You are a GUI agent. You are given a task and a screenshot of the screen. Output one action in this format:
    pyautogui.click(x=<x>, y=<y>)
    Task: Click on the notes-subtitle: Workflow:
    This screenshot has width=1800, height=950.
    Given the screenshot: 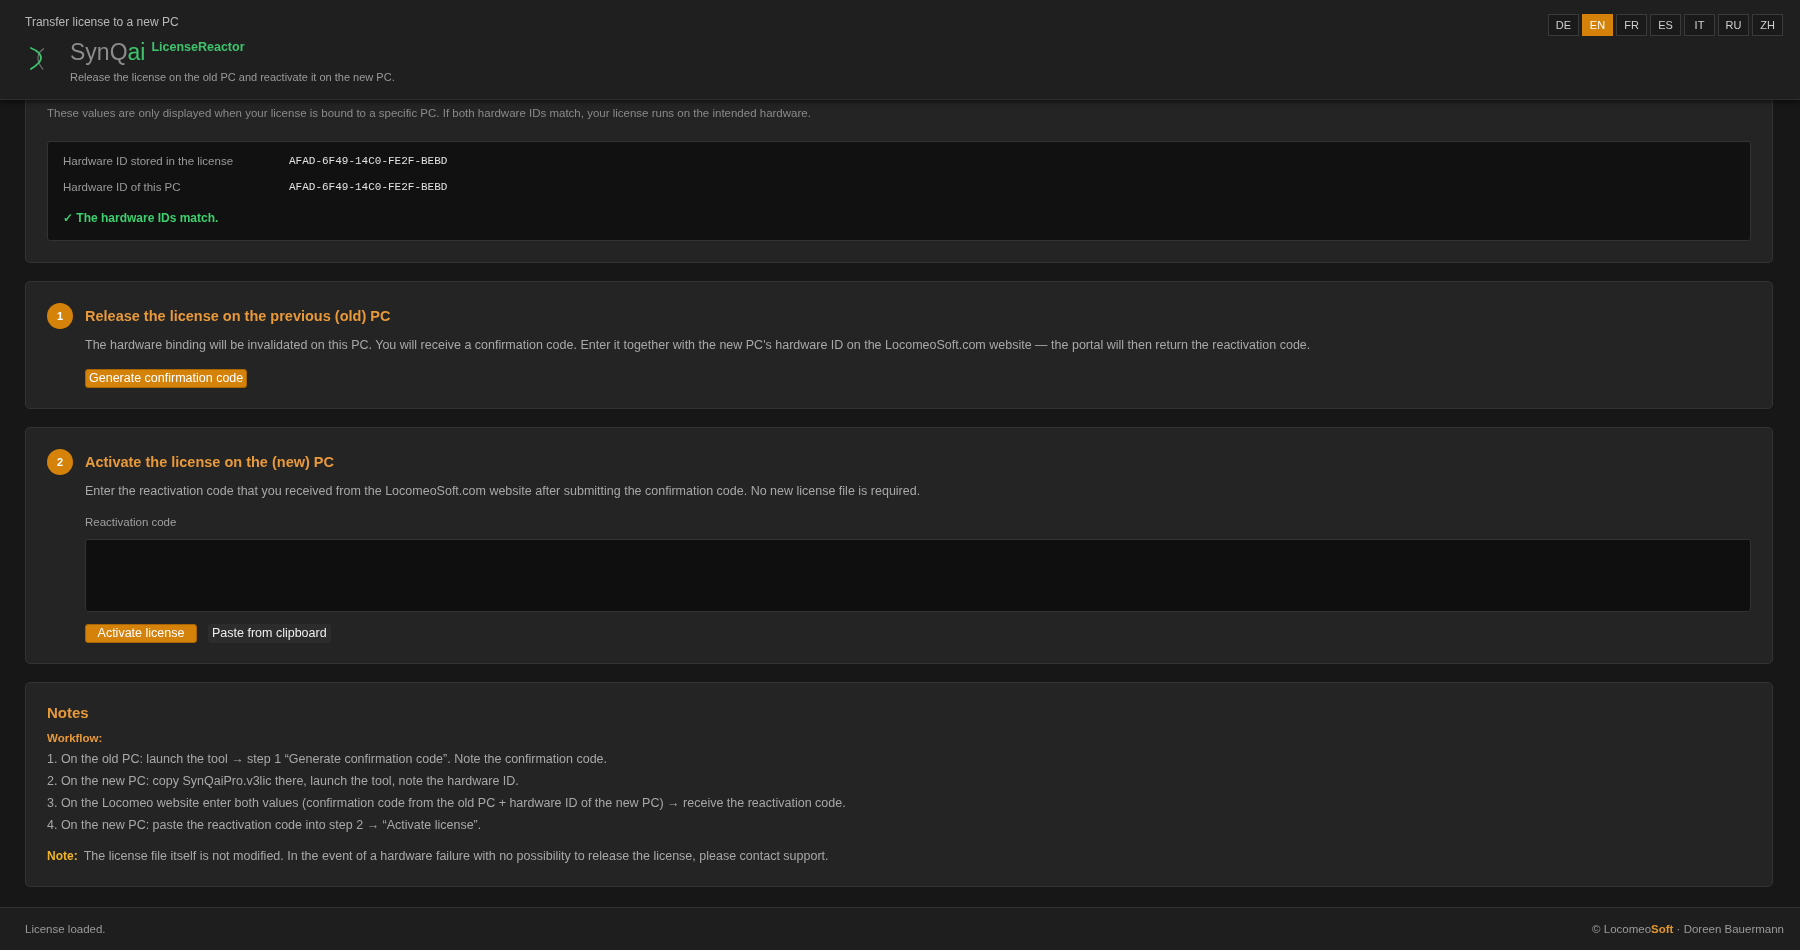 What is the action you would take?
    pyautogui.click(x=75, y=738)
    